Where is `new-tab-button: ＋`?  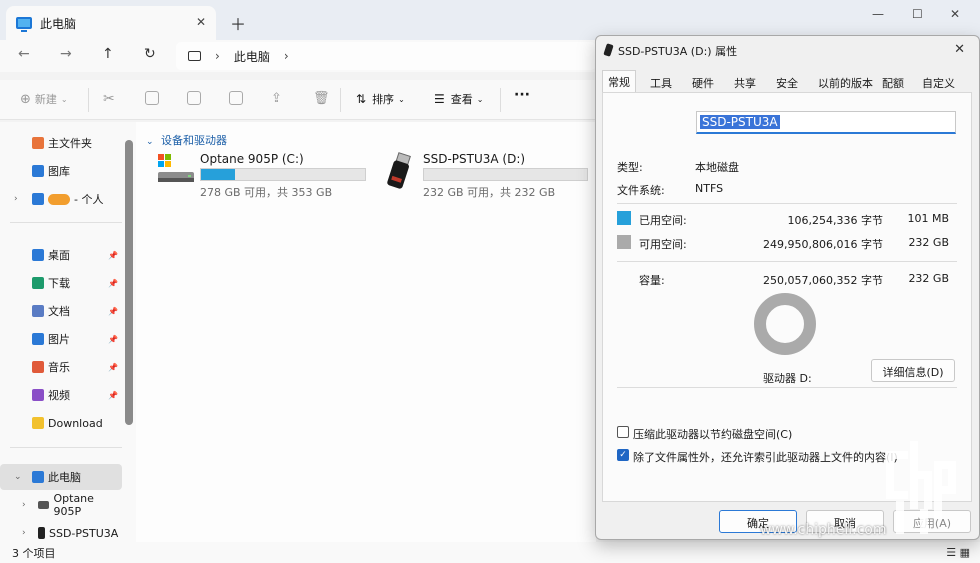 new-tab-button: ＋ is located at coordinates (238, 23).